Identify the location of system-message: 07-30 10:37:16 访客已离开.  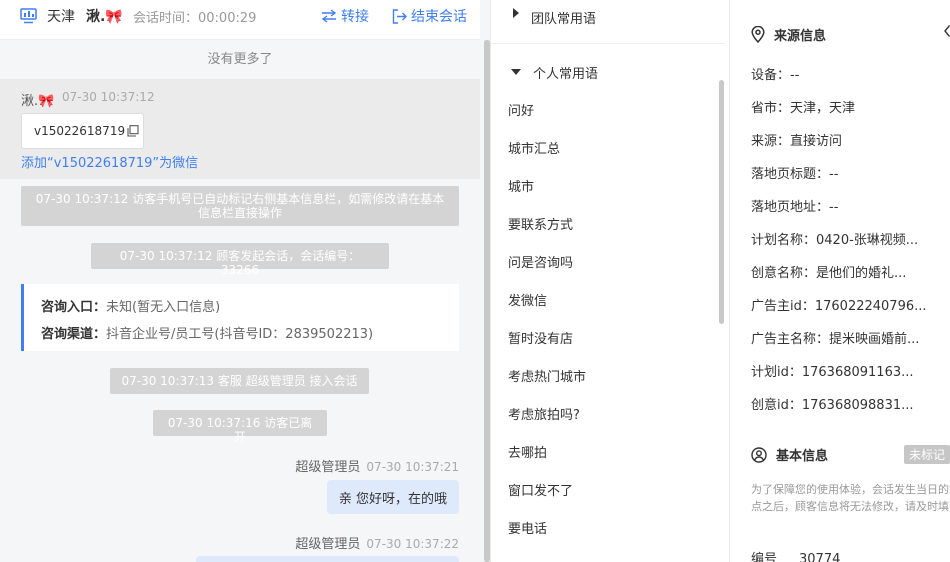
(240, 427).